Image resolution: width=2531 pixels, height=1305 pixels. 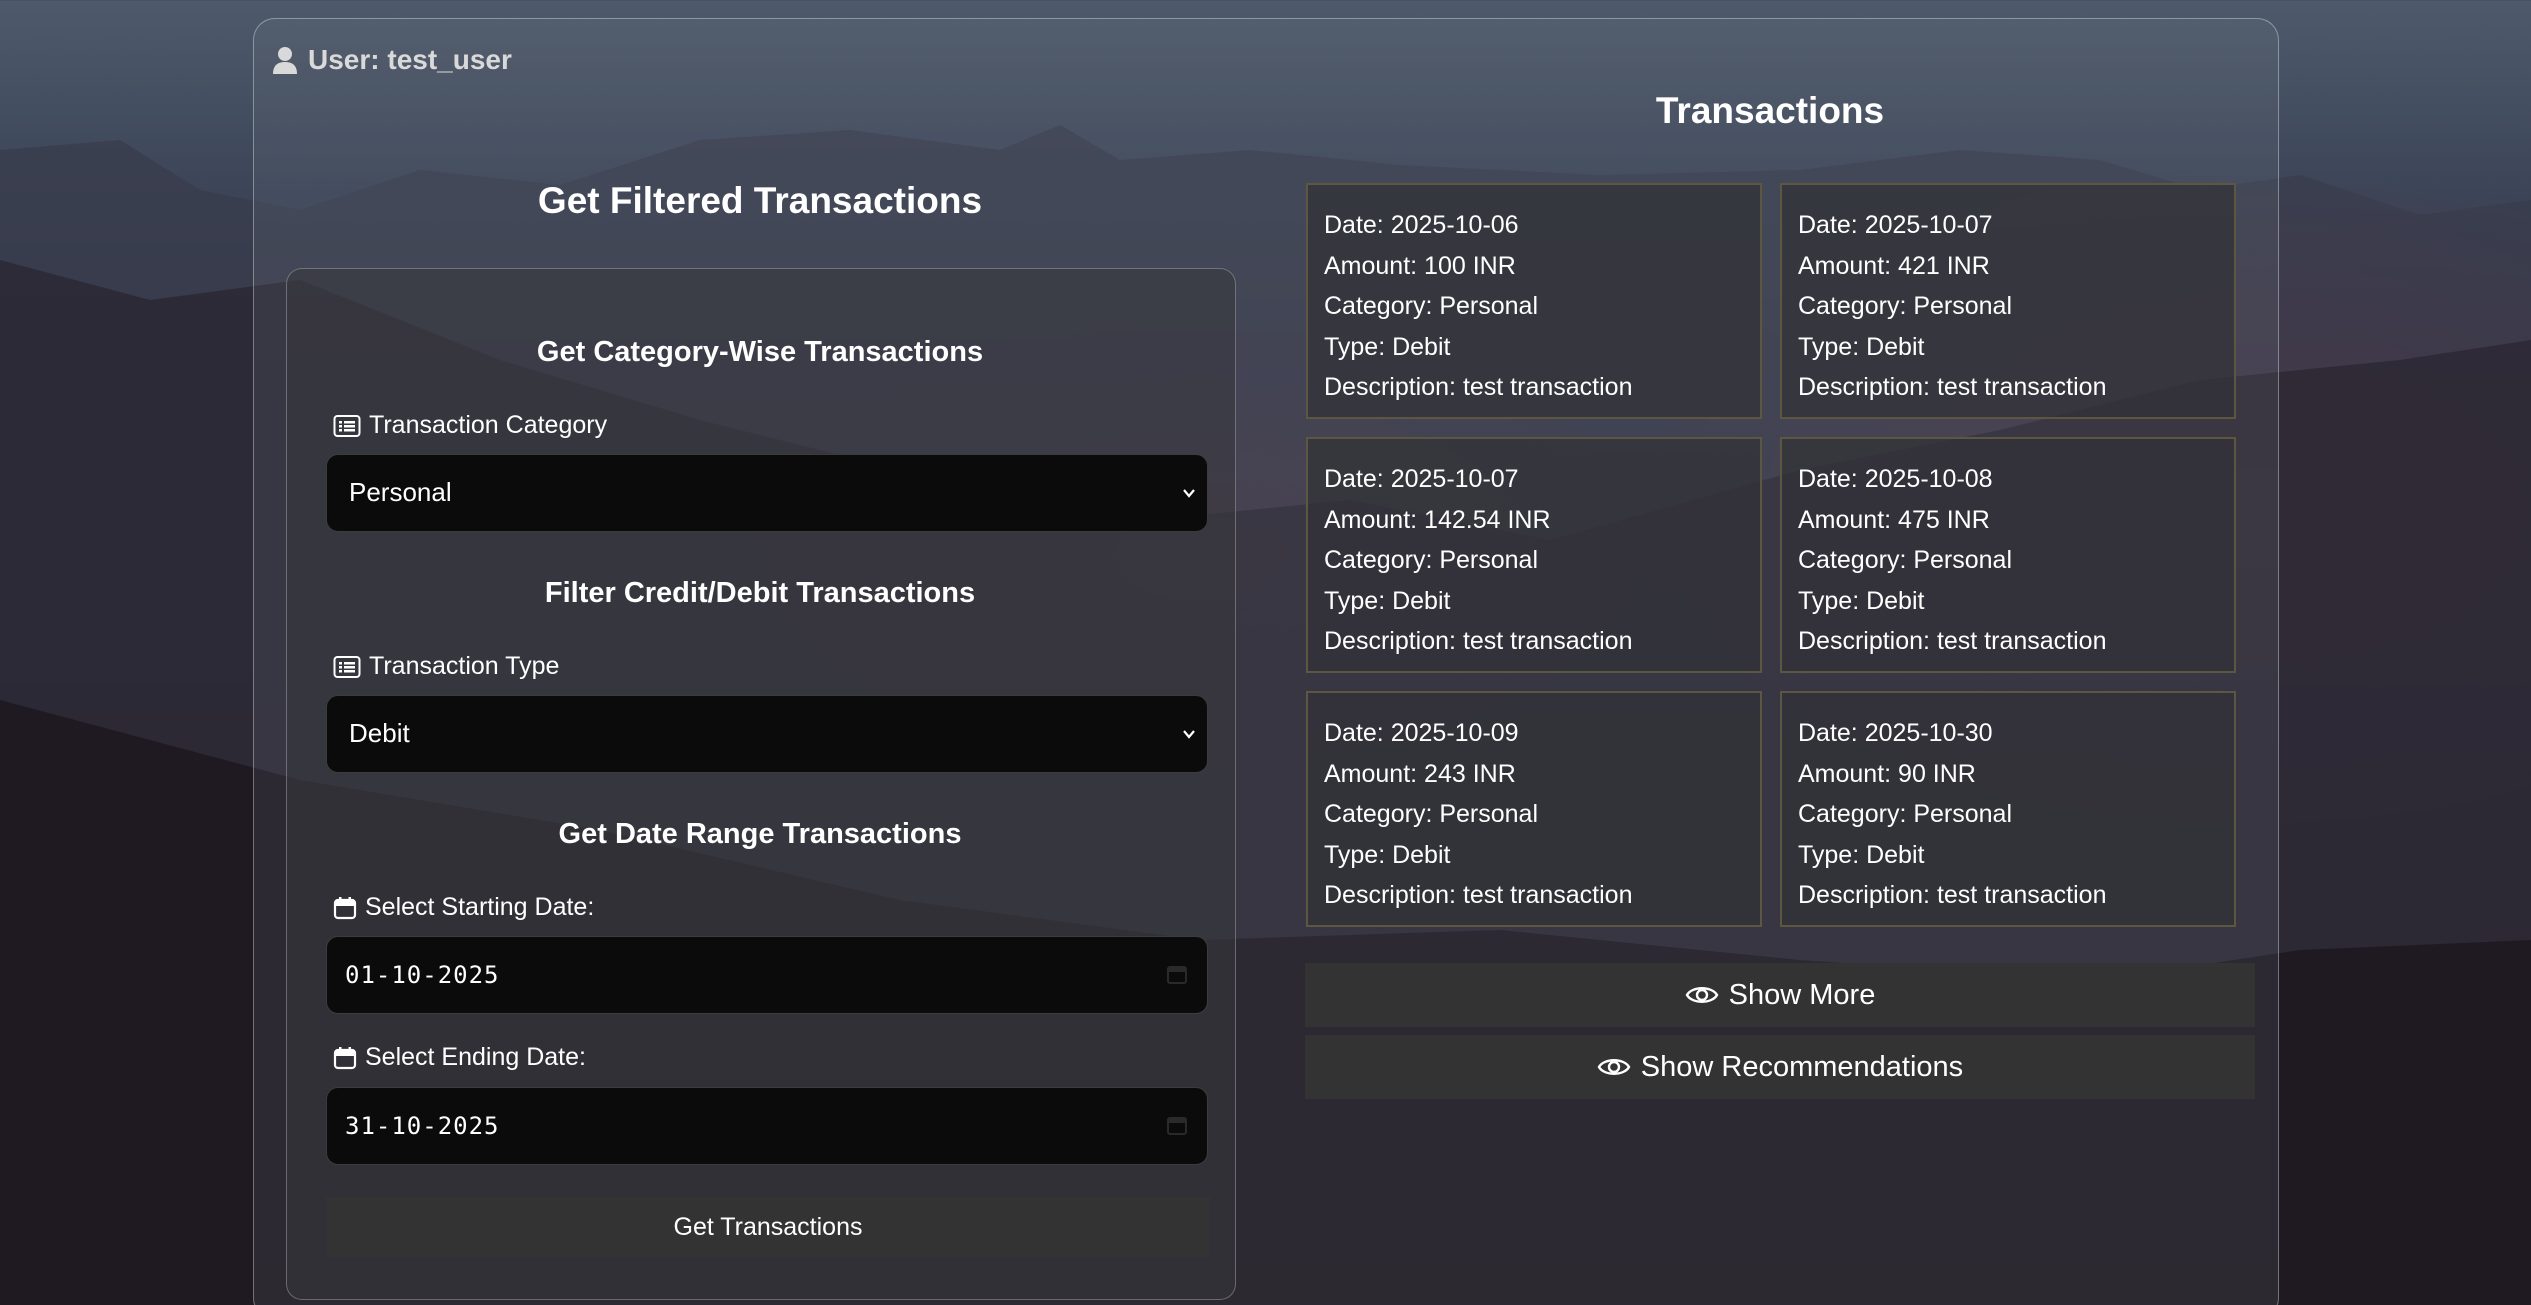 What do you see at coordinates (488, 425) in the screenshot?
I see `category-label-text: Transaction Category` at bounding box center [488, 425].